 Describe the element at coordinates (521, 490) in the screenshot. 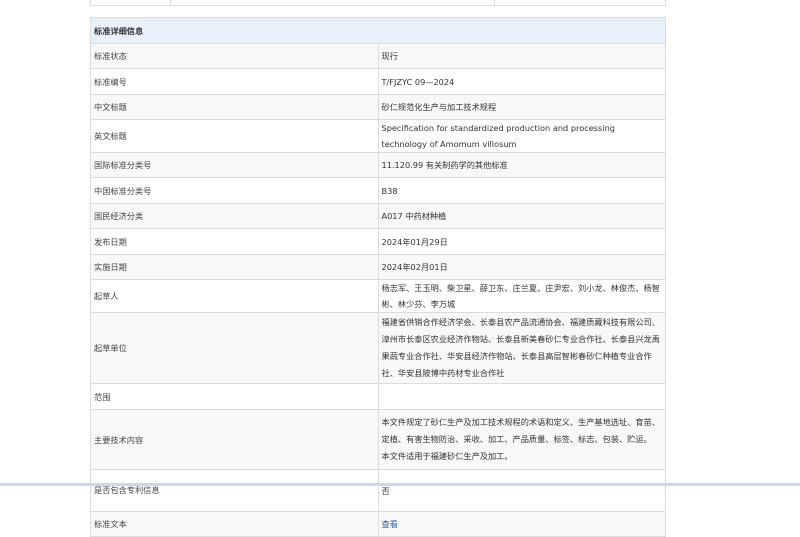

I see `patent-value: 否` at that location.